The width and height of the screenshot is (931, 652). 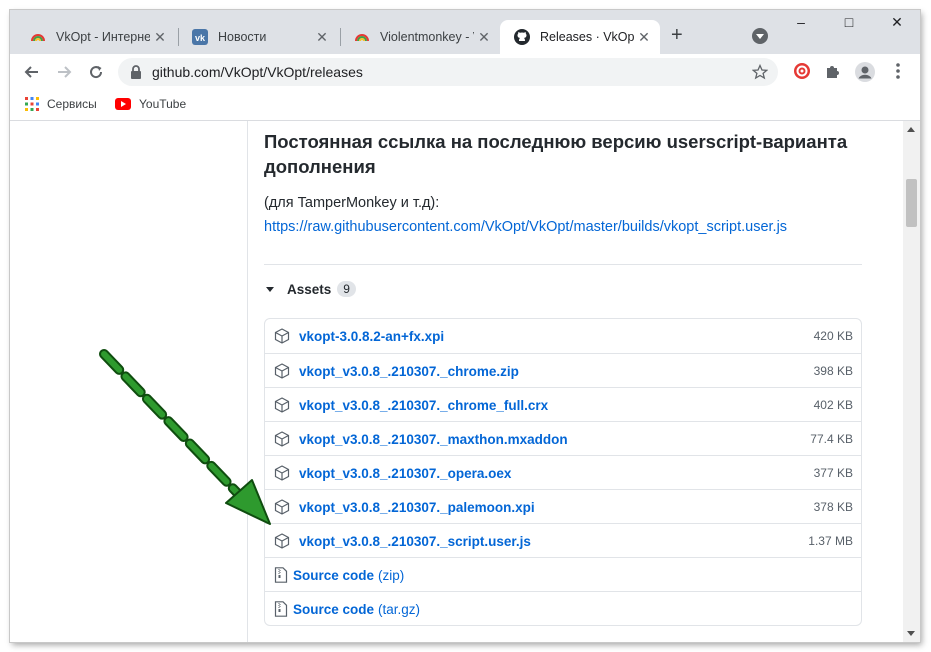 What do you see at coordinates (911, 203) in the screenshot?
I see `scroll-thumb` at bounding box center [911, 203].